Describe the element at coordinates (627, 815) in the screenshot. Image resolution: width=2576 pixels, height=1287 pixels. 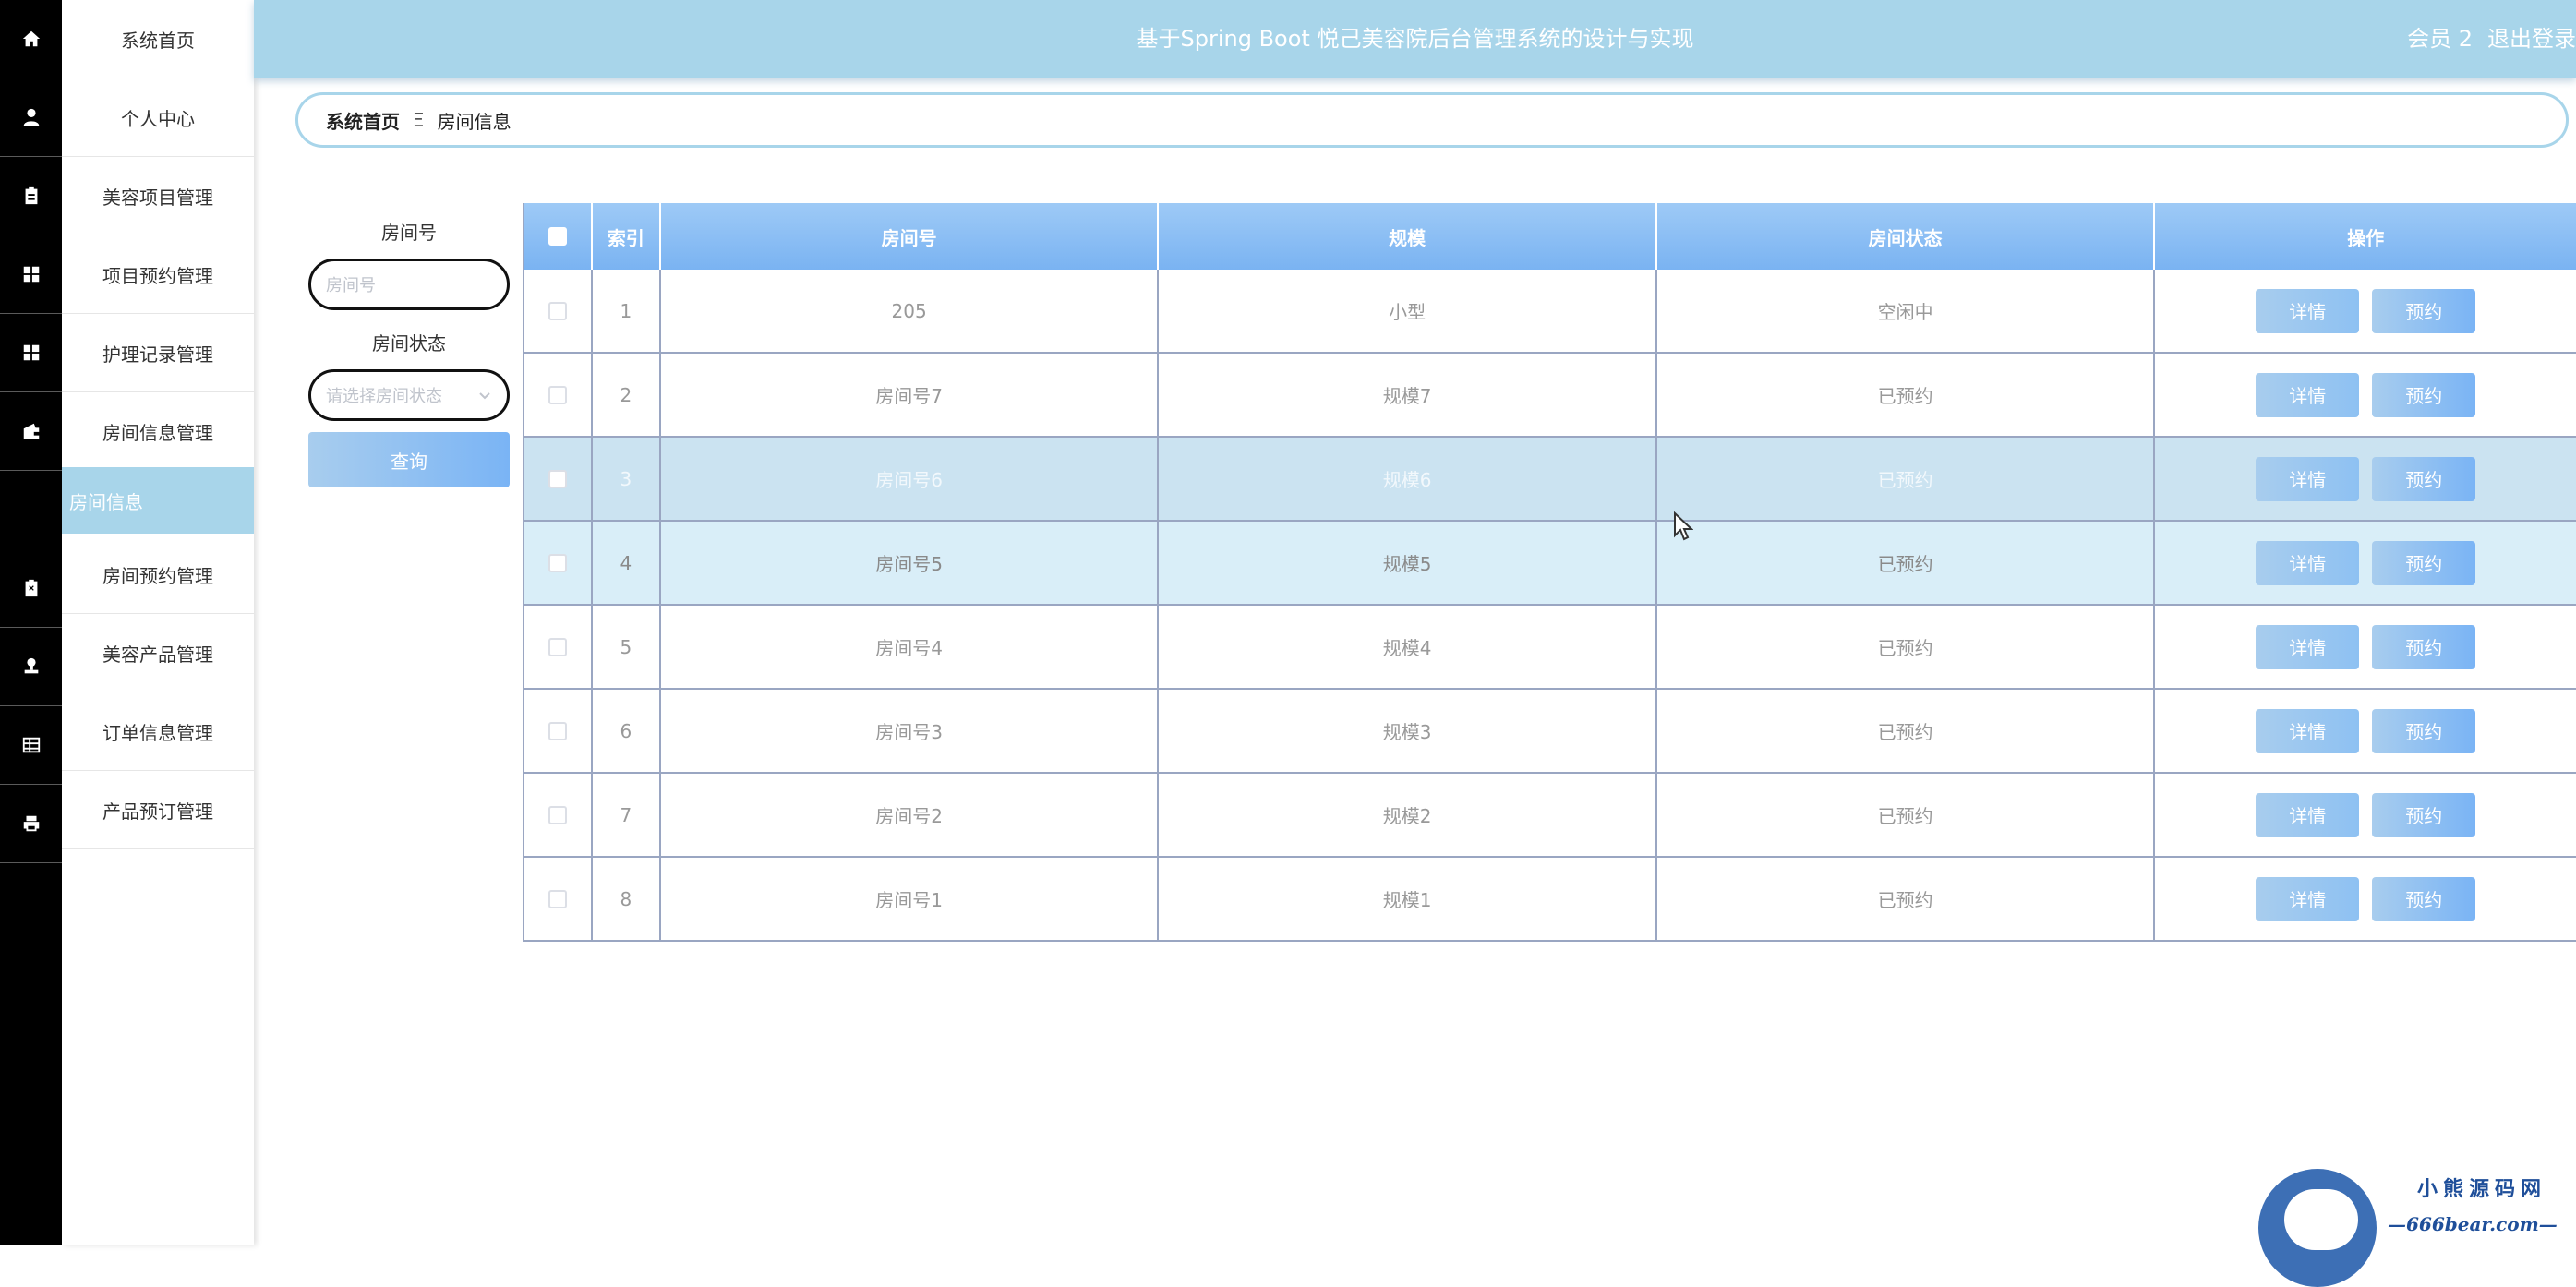
I see `cell-index: 7` at that location.